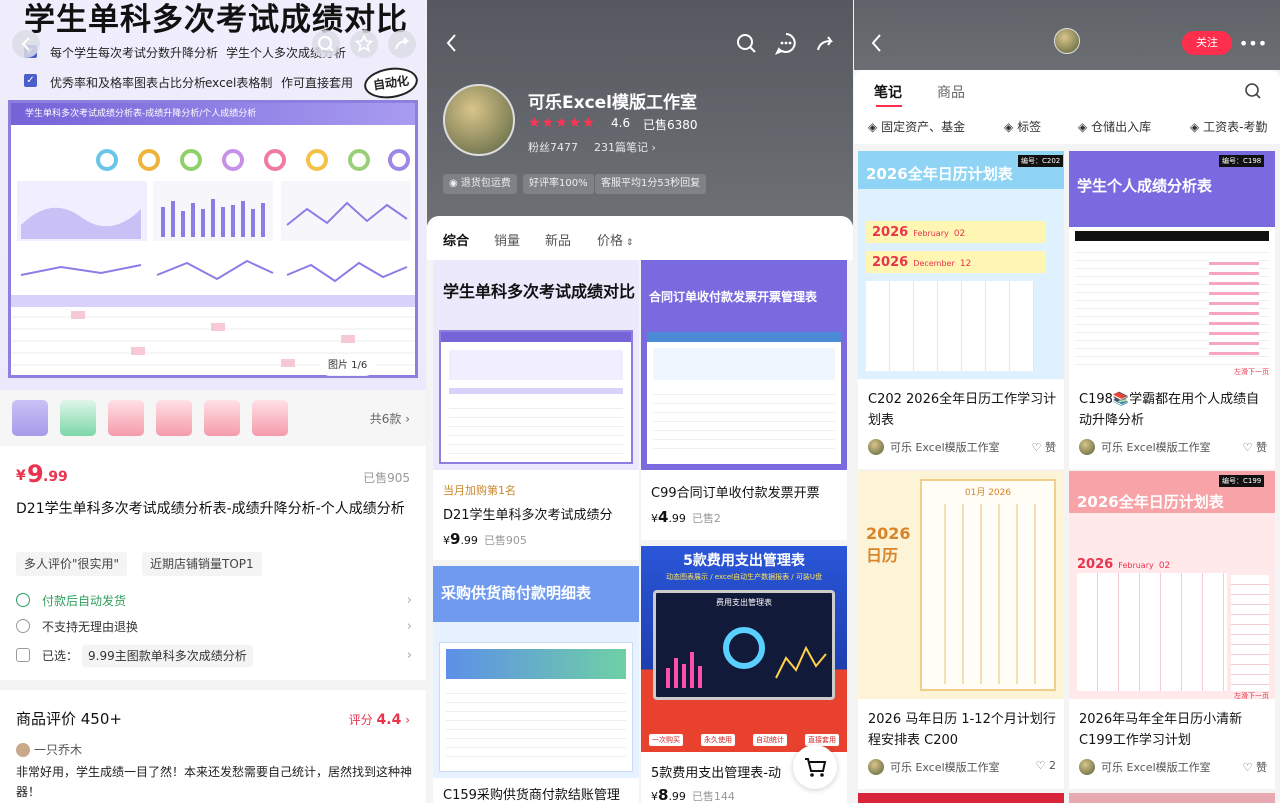 The height and width of the screenshot is (803, 1280). Describe the element at coordinates (360, 720) in the screenshot. I see `score-label: 评分` at that location.